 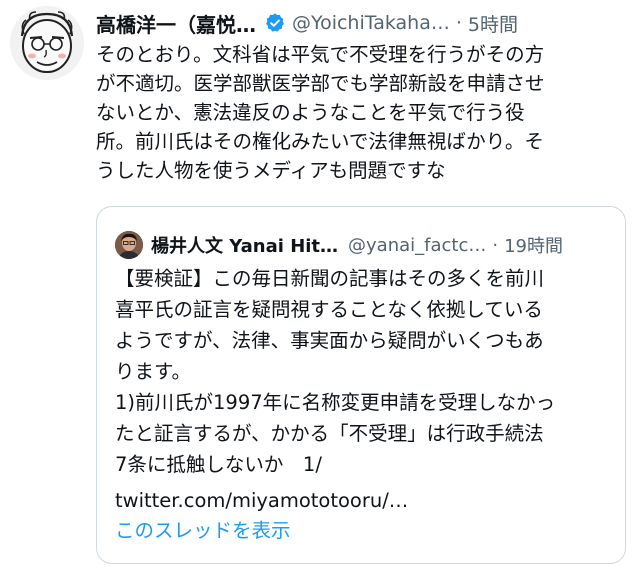 I want to click on tweet-header: 高橋洋一（嘉悦… @YoichiTakaha… · 5時間, so click(x=363, y=23).